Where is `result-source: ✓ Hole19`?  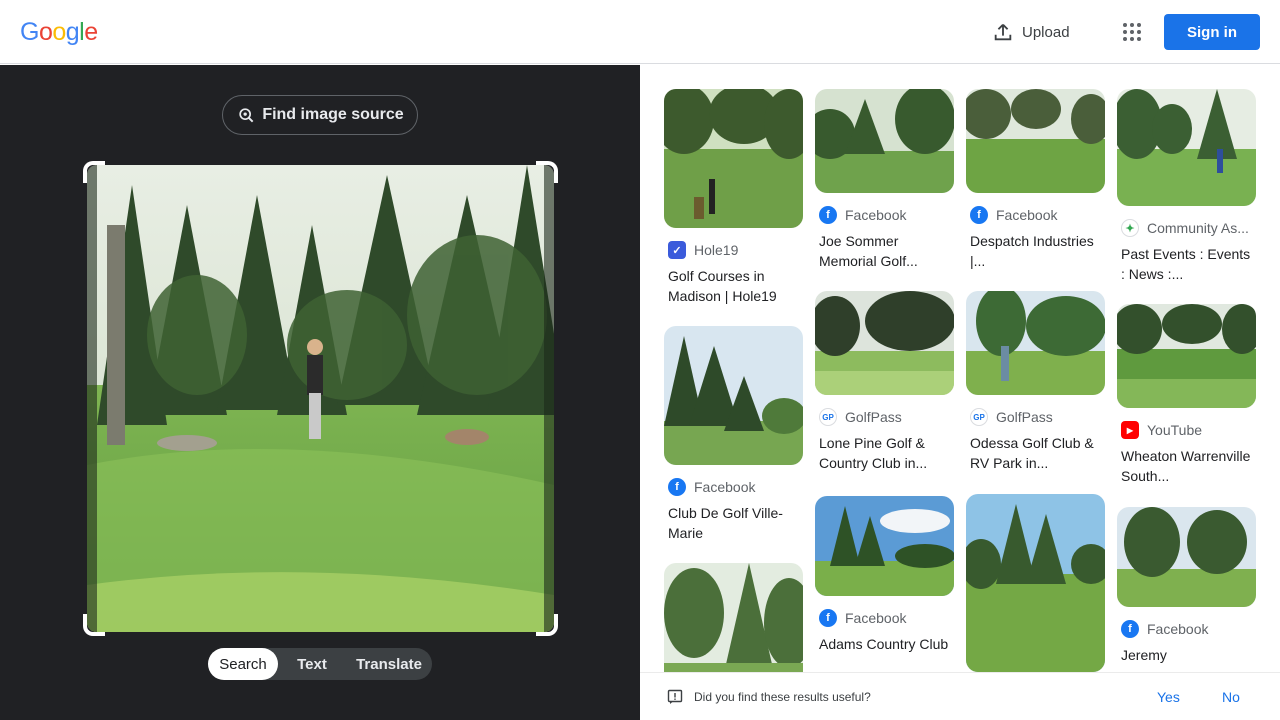 result-source: ✓ Hole19 is located at coordinates (733, 250).